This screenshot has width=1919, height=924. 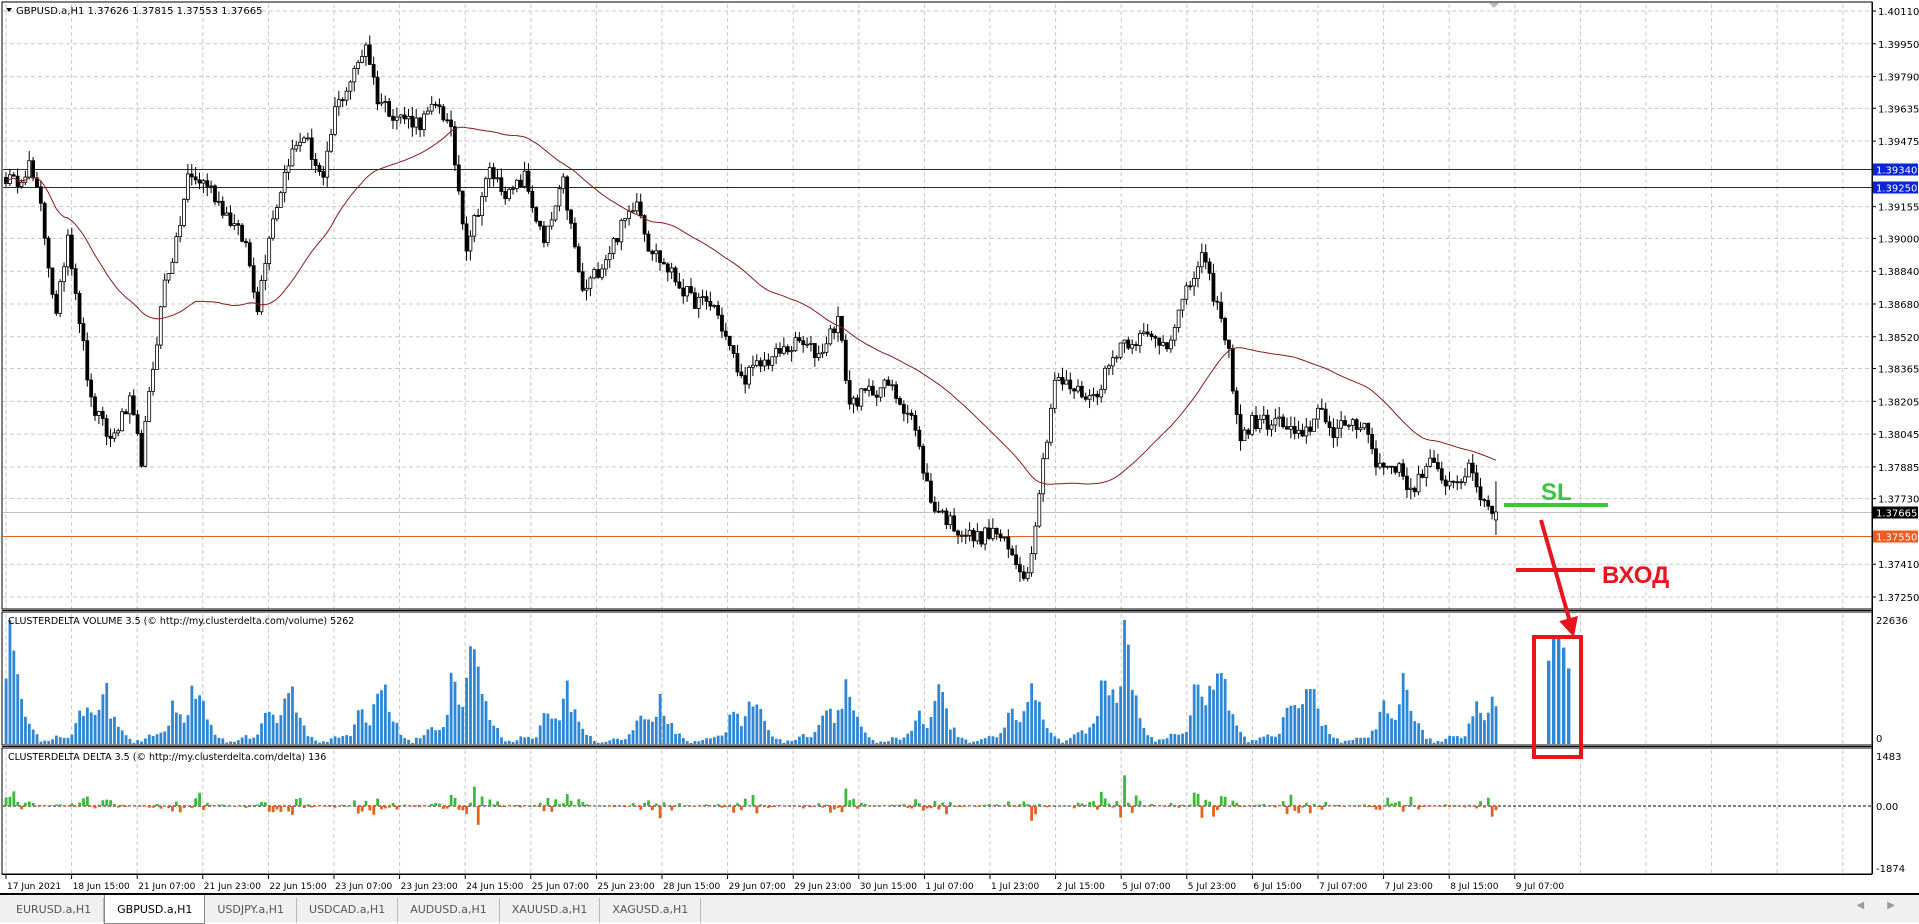 What do you see at coordinates (449, 910) in the screenshot?
I see `tab-audusd: AUDUSD.a,H1` at bounding box center [449, 910].